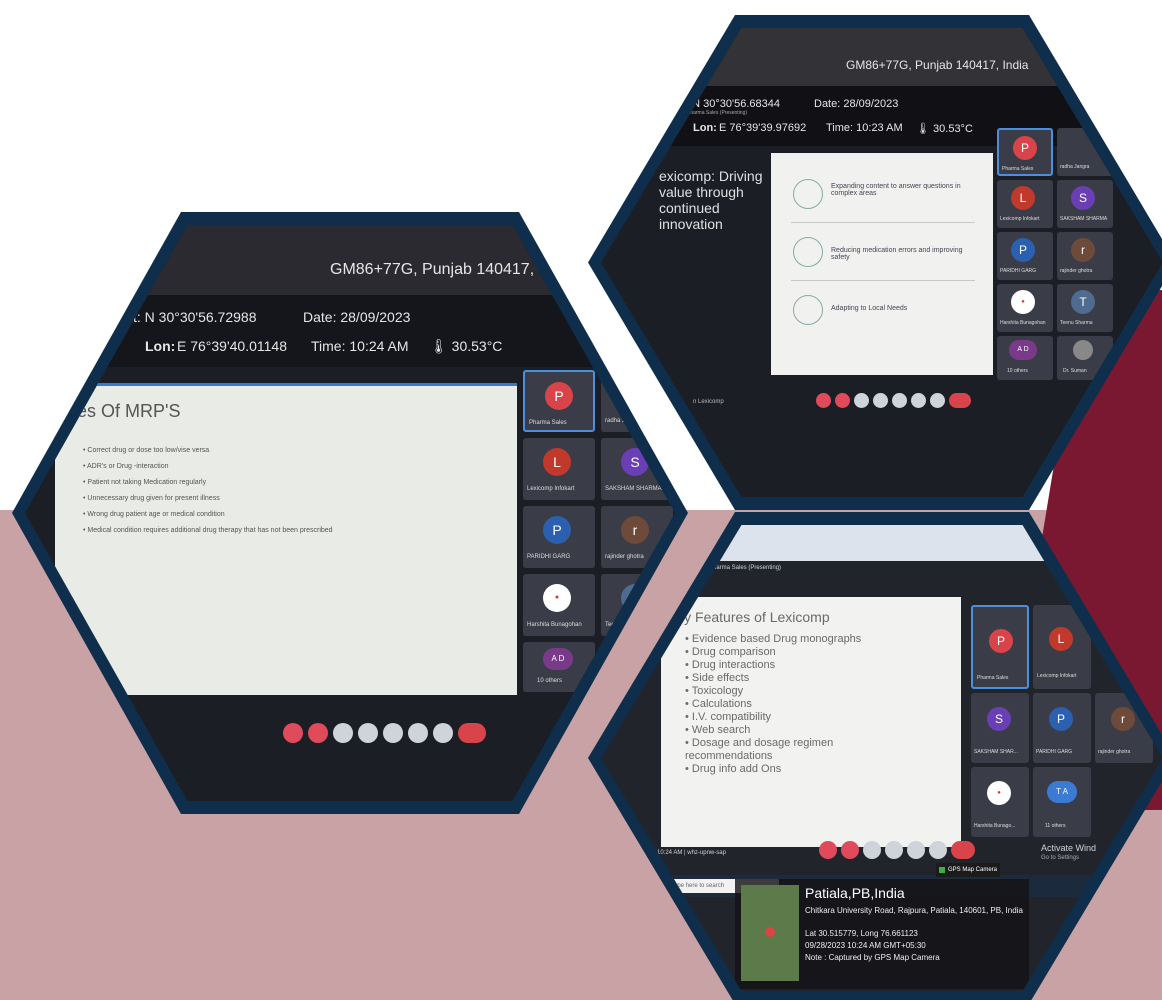 This screenshot has height=1000, width=1162. What do you see at coordinates (856, 104) in the screenshot?
I see `date-text: Date: 28/09/2023` at bounding box center [856, 104].